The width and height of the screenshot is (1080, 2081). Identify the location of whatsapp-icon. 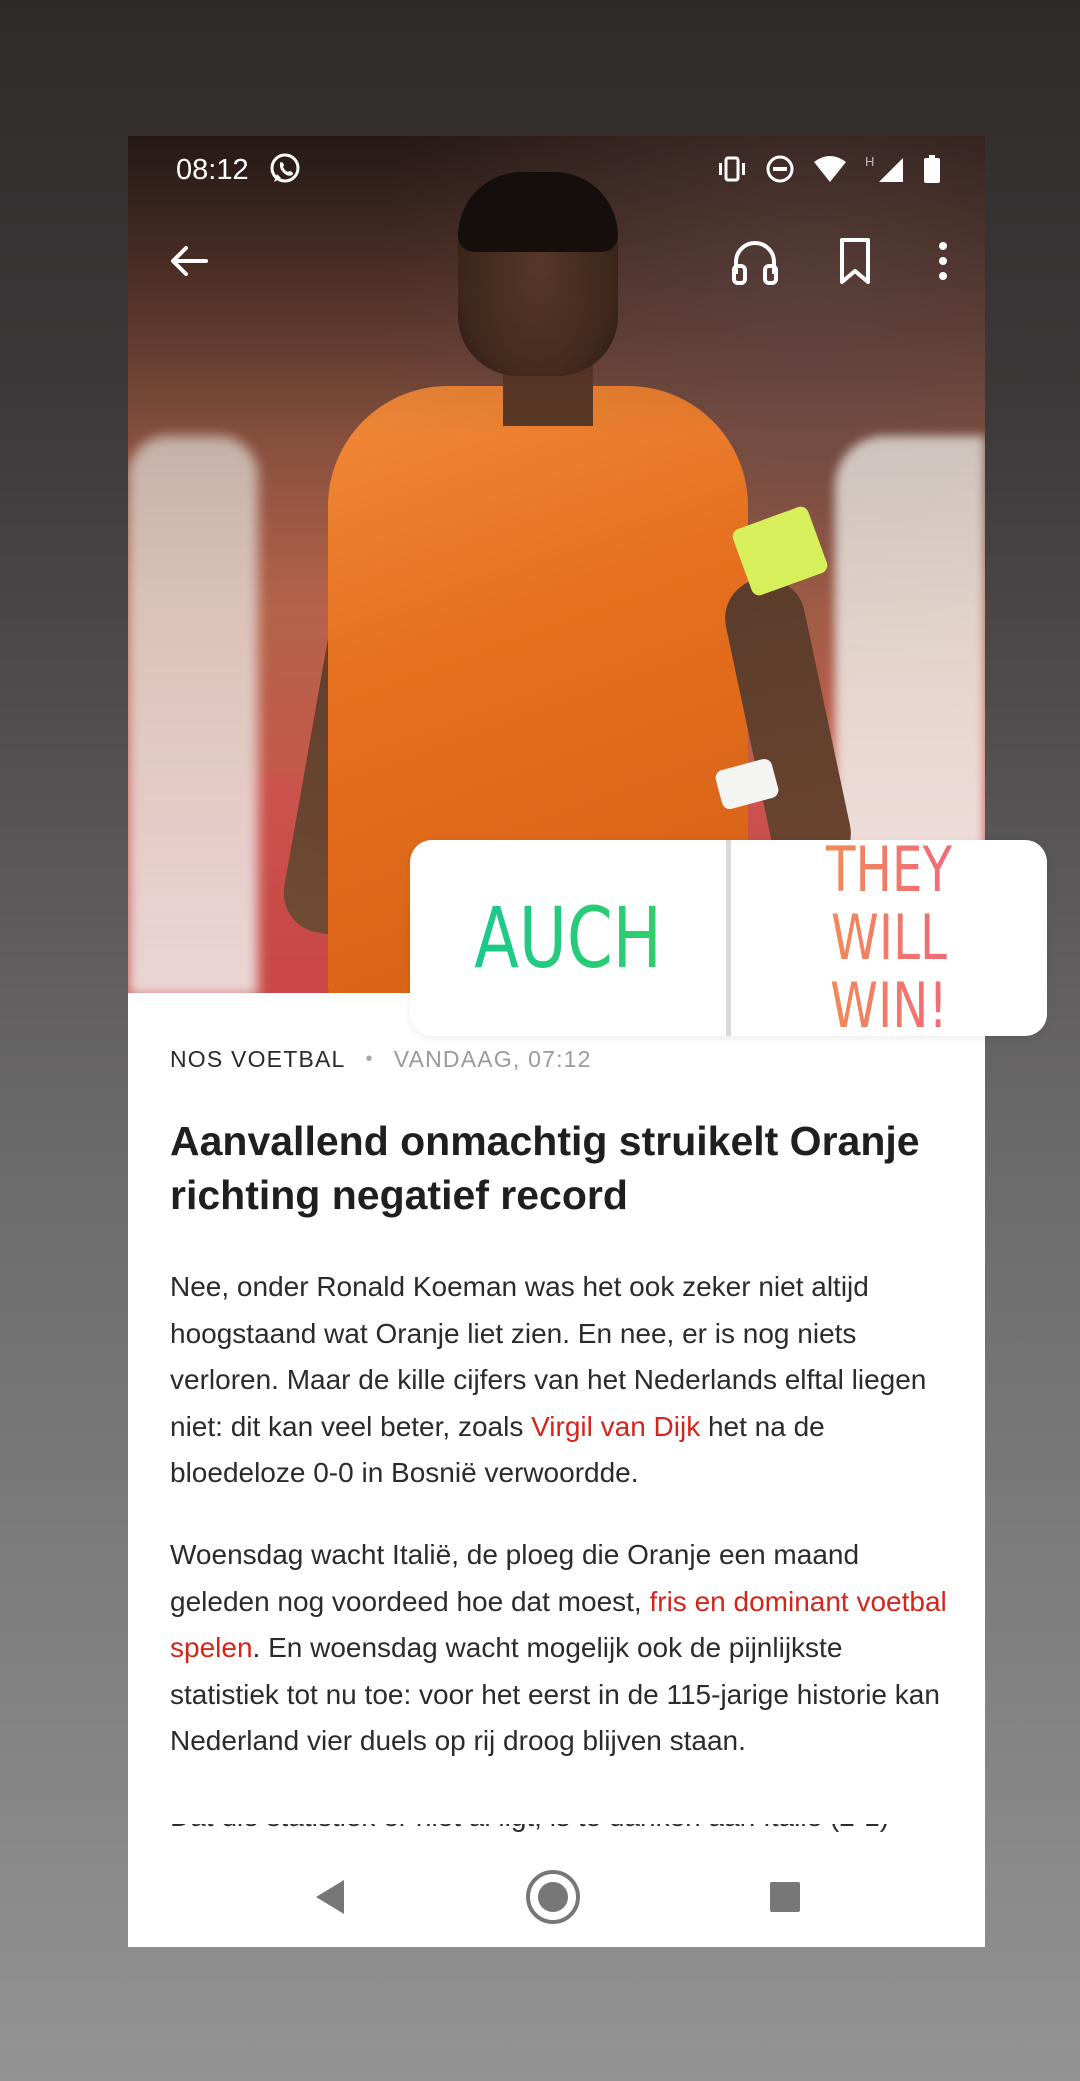
(285, 168).